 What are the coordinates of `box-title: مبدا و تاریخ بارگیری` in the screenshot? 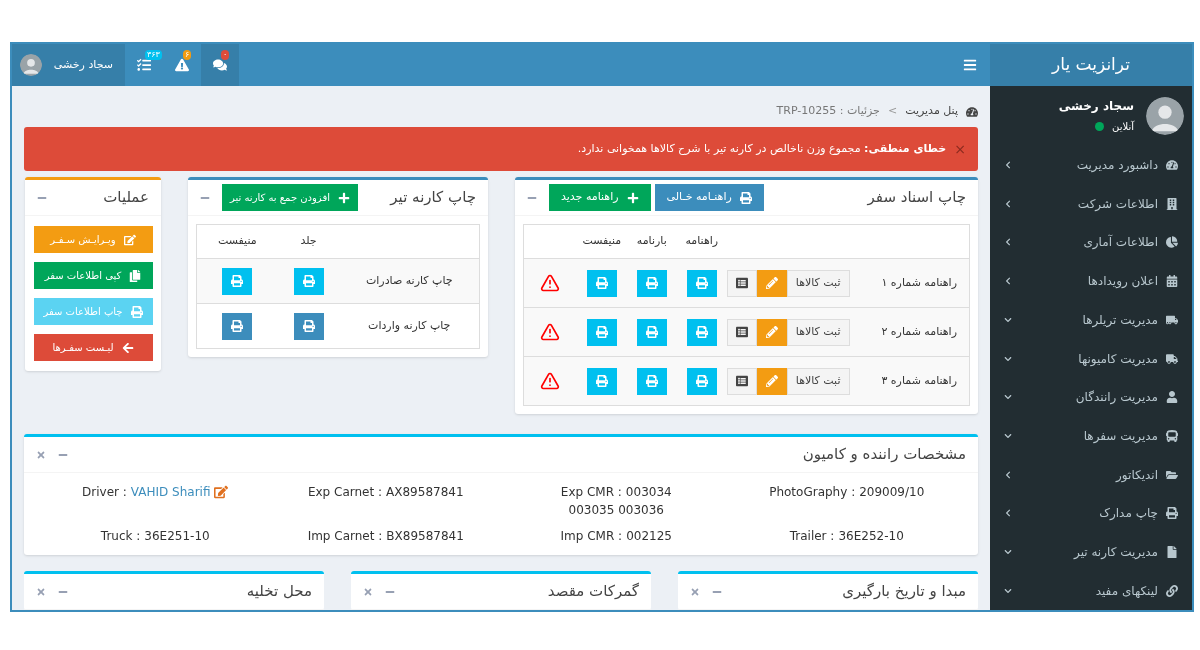 It's located at (904, 592).